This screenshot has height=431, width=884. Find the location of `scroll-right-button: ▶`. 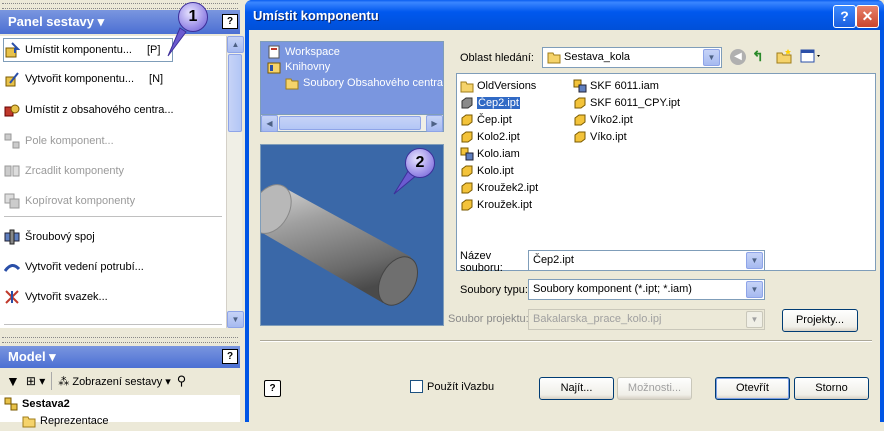

scroll-right-button: ▶ is located at coordinates (434, 123).